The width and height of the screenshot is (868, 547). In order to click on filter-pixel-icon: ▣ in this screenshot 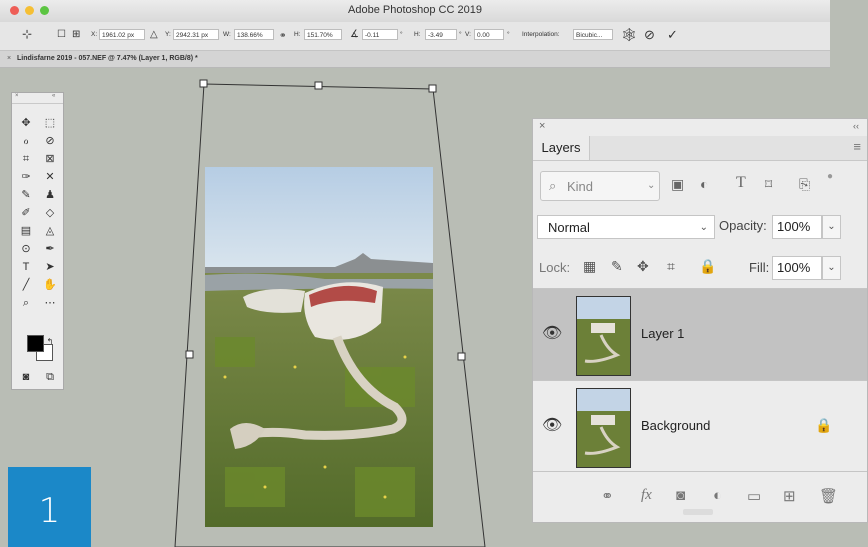, I will do `click(677, 184)`.